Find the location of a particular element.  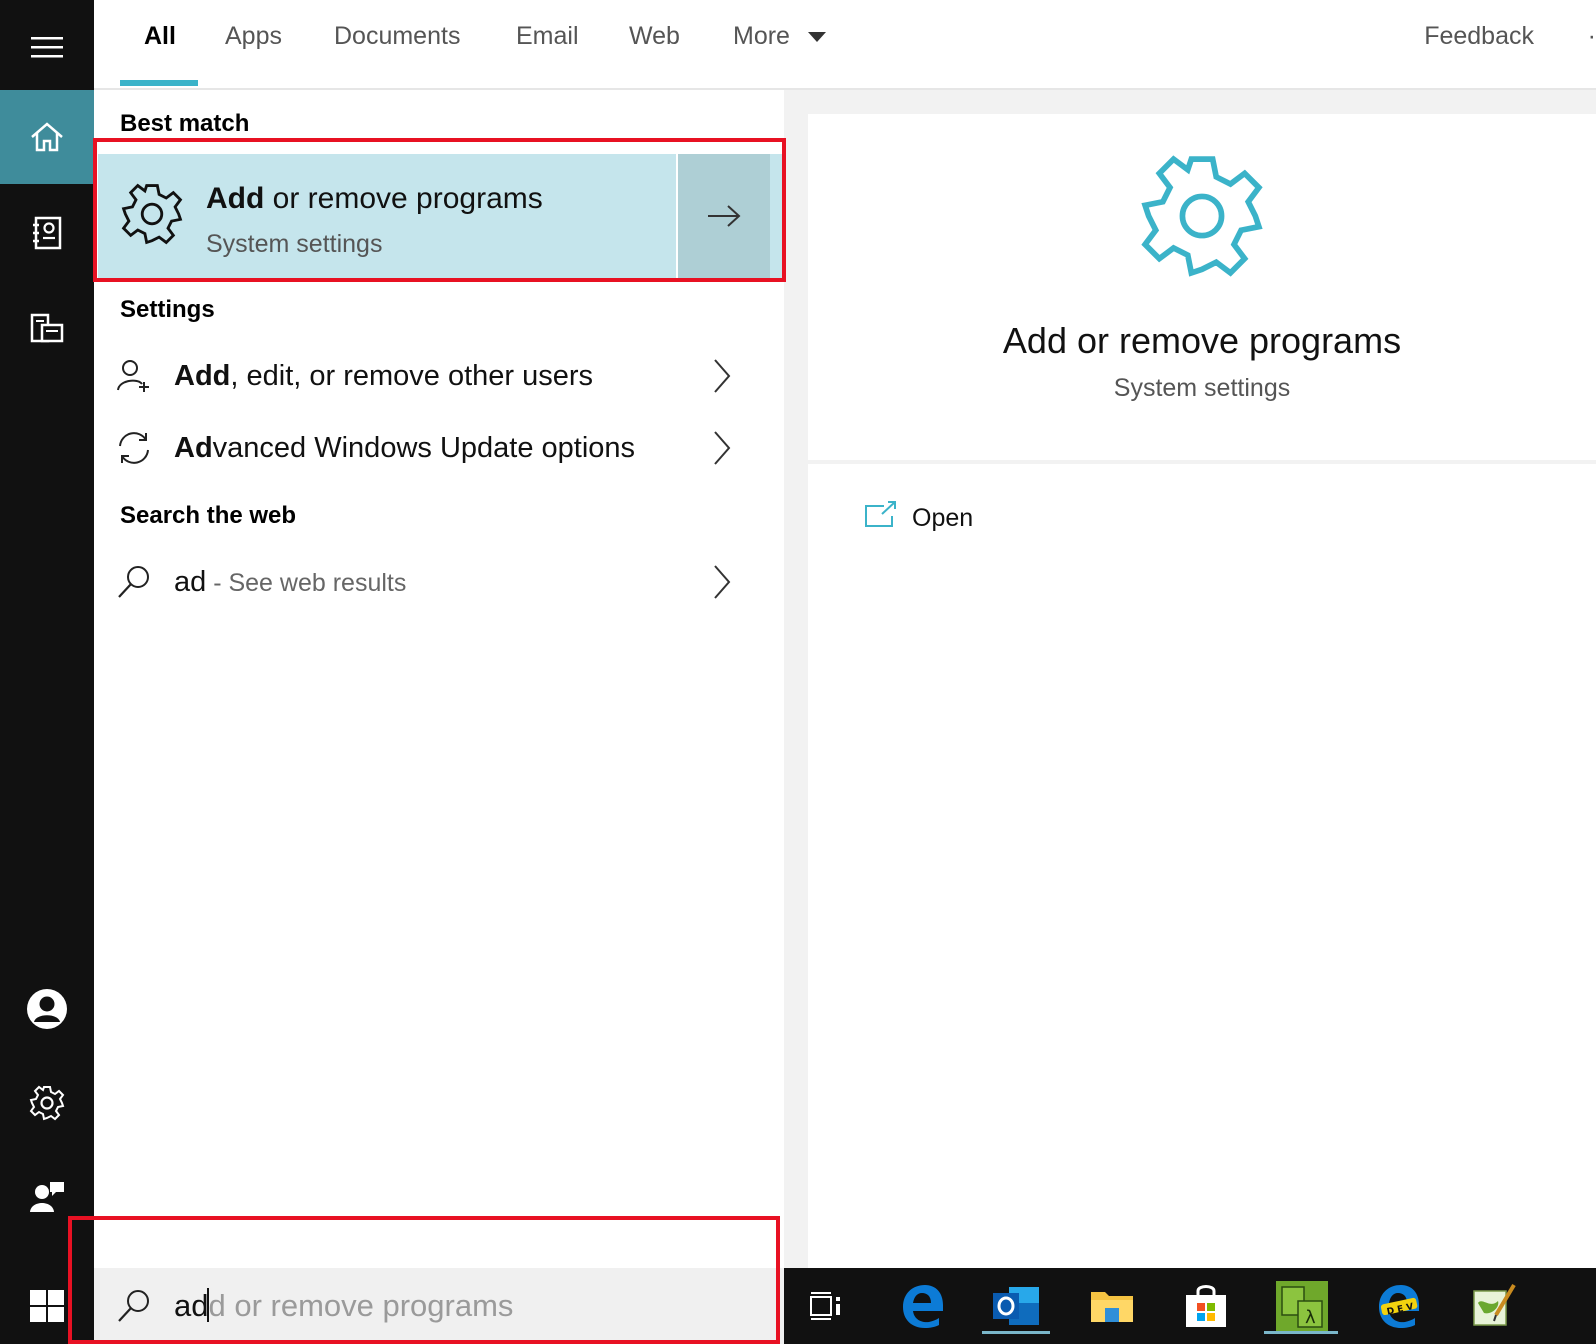

taskbar-lambda-app: λ is located at coordinates (1301, 1306).